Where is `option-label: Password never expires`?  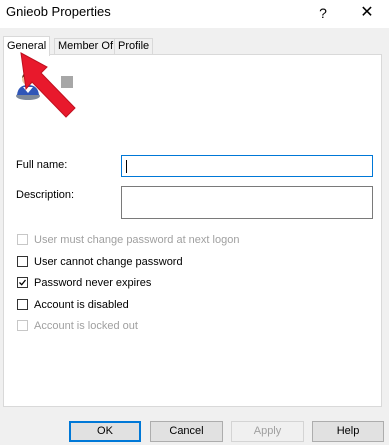
option-label: Password never expires is located at coordinates (93, 283).